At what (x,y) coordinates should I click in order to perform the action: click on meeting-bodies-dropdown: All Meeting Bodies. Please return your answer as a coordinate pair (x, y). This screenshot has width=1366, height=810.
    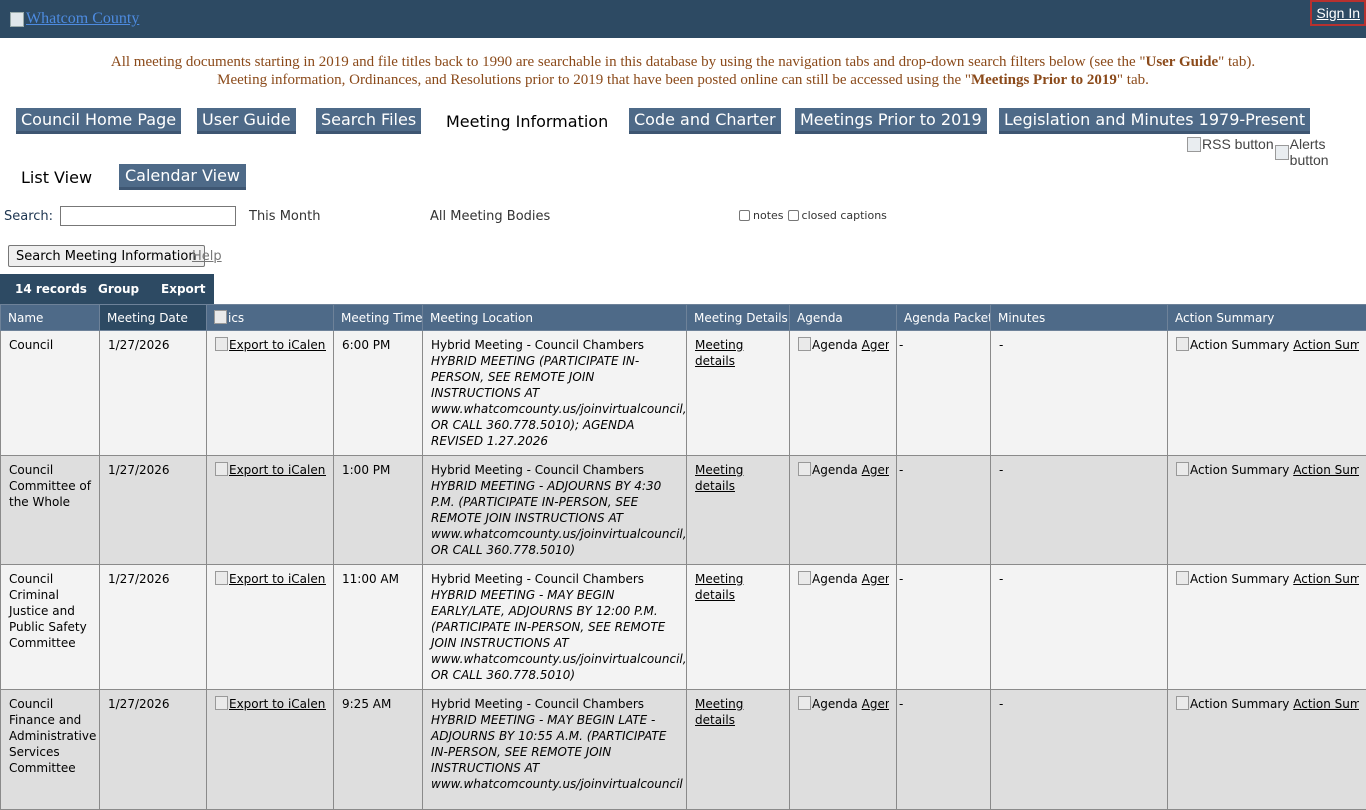
    Looking at the image, I should click on (490, 216).